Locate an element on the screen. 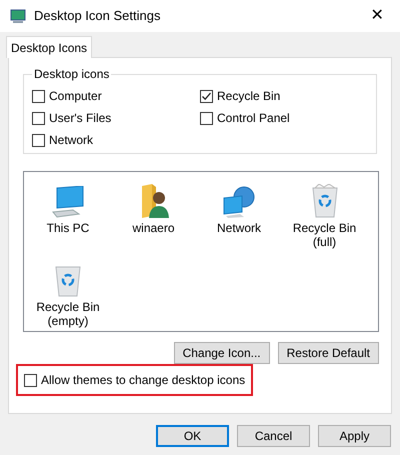 This screenshot has width=400, height=455. tab: Desktop Icons is located at coordinates (49, 47).